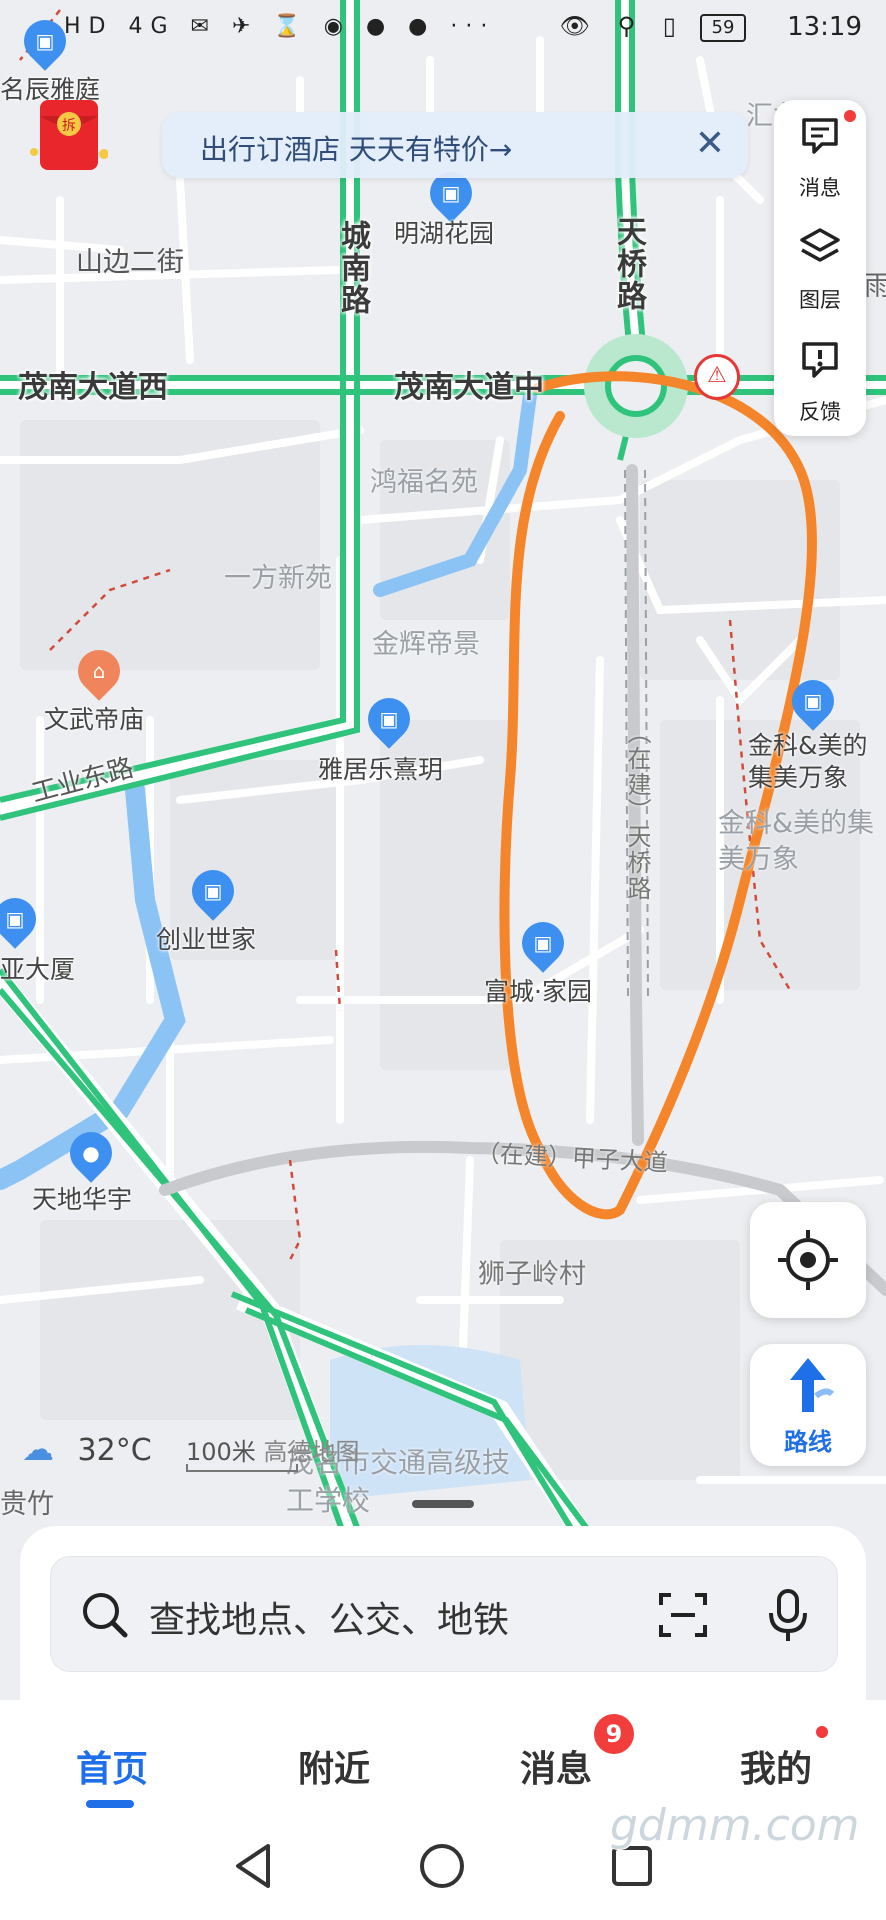  I want to click on map-brand: 高德地图, so click(311, 1452).